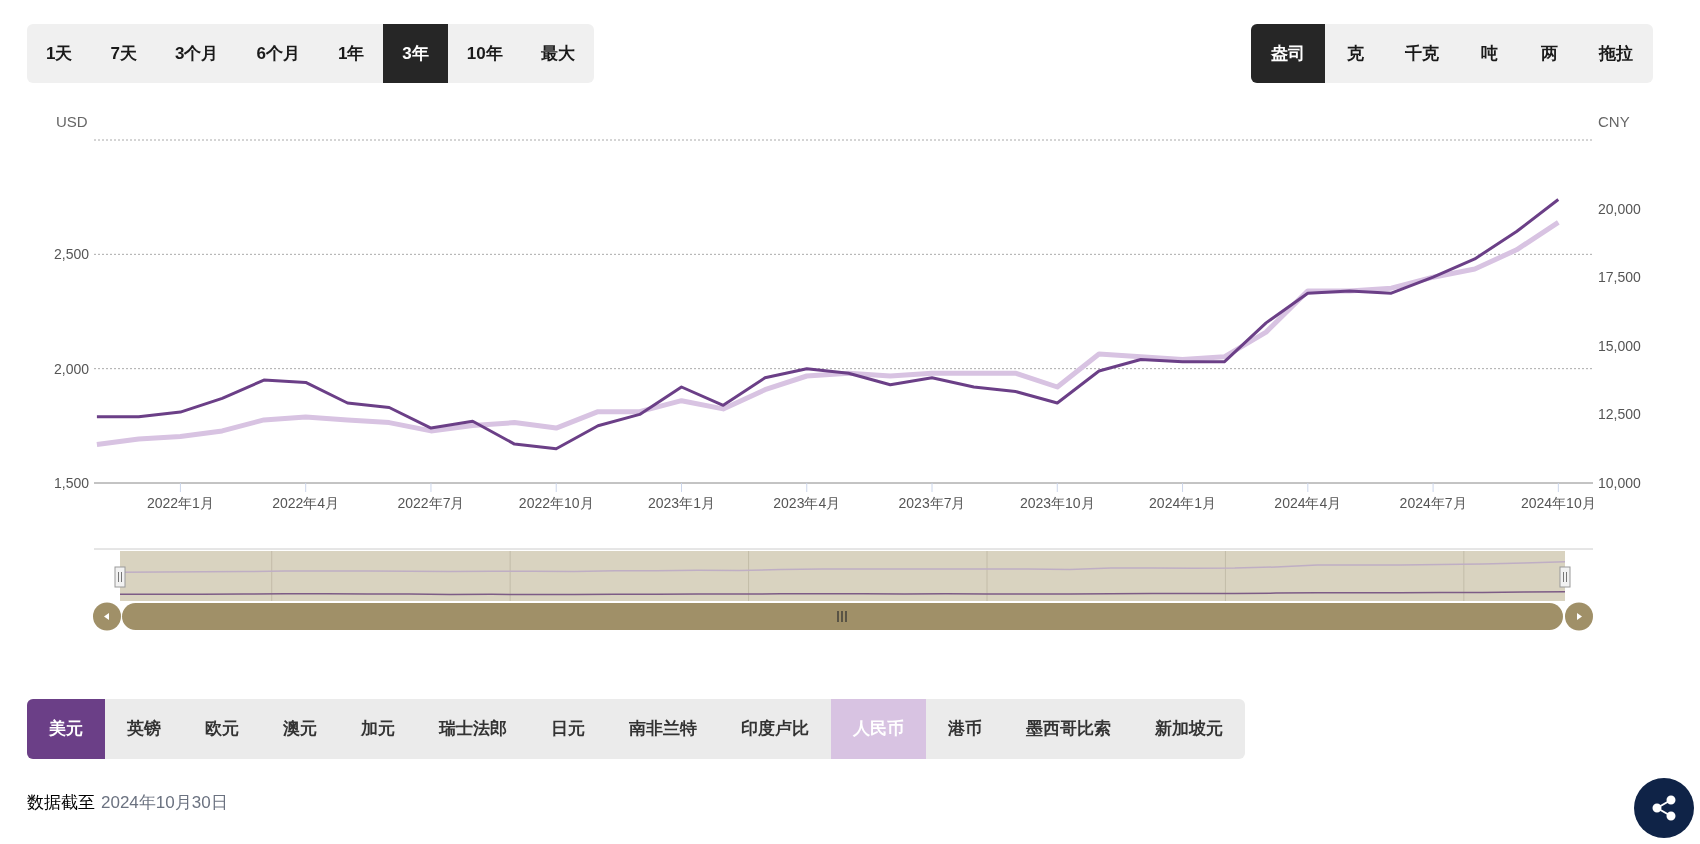 The image size is (1700, 844). I want to click on unit-tab: 两, so click(1549, 53).